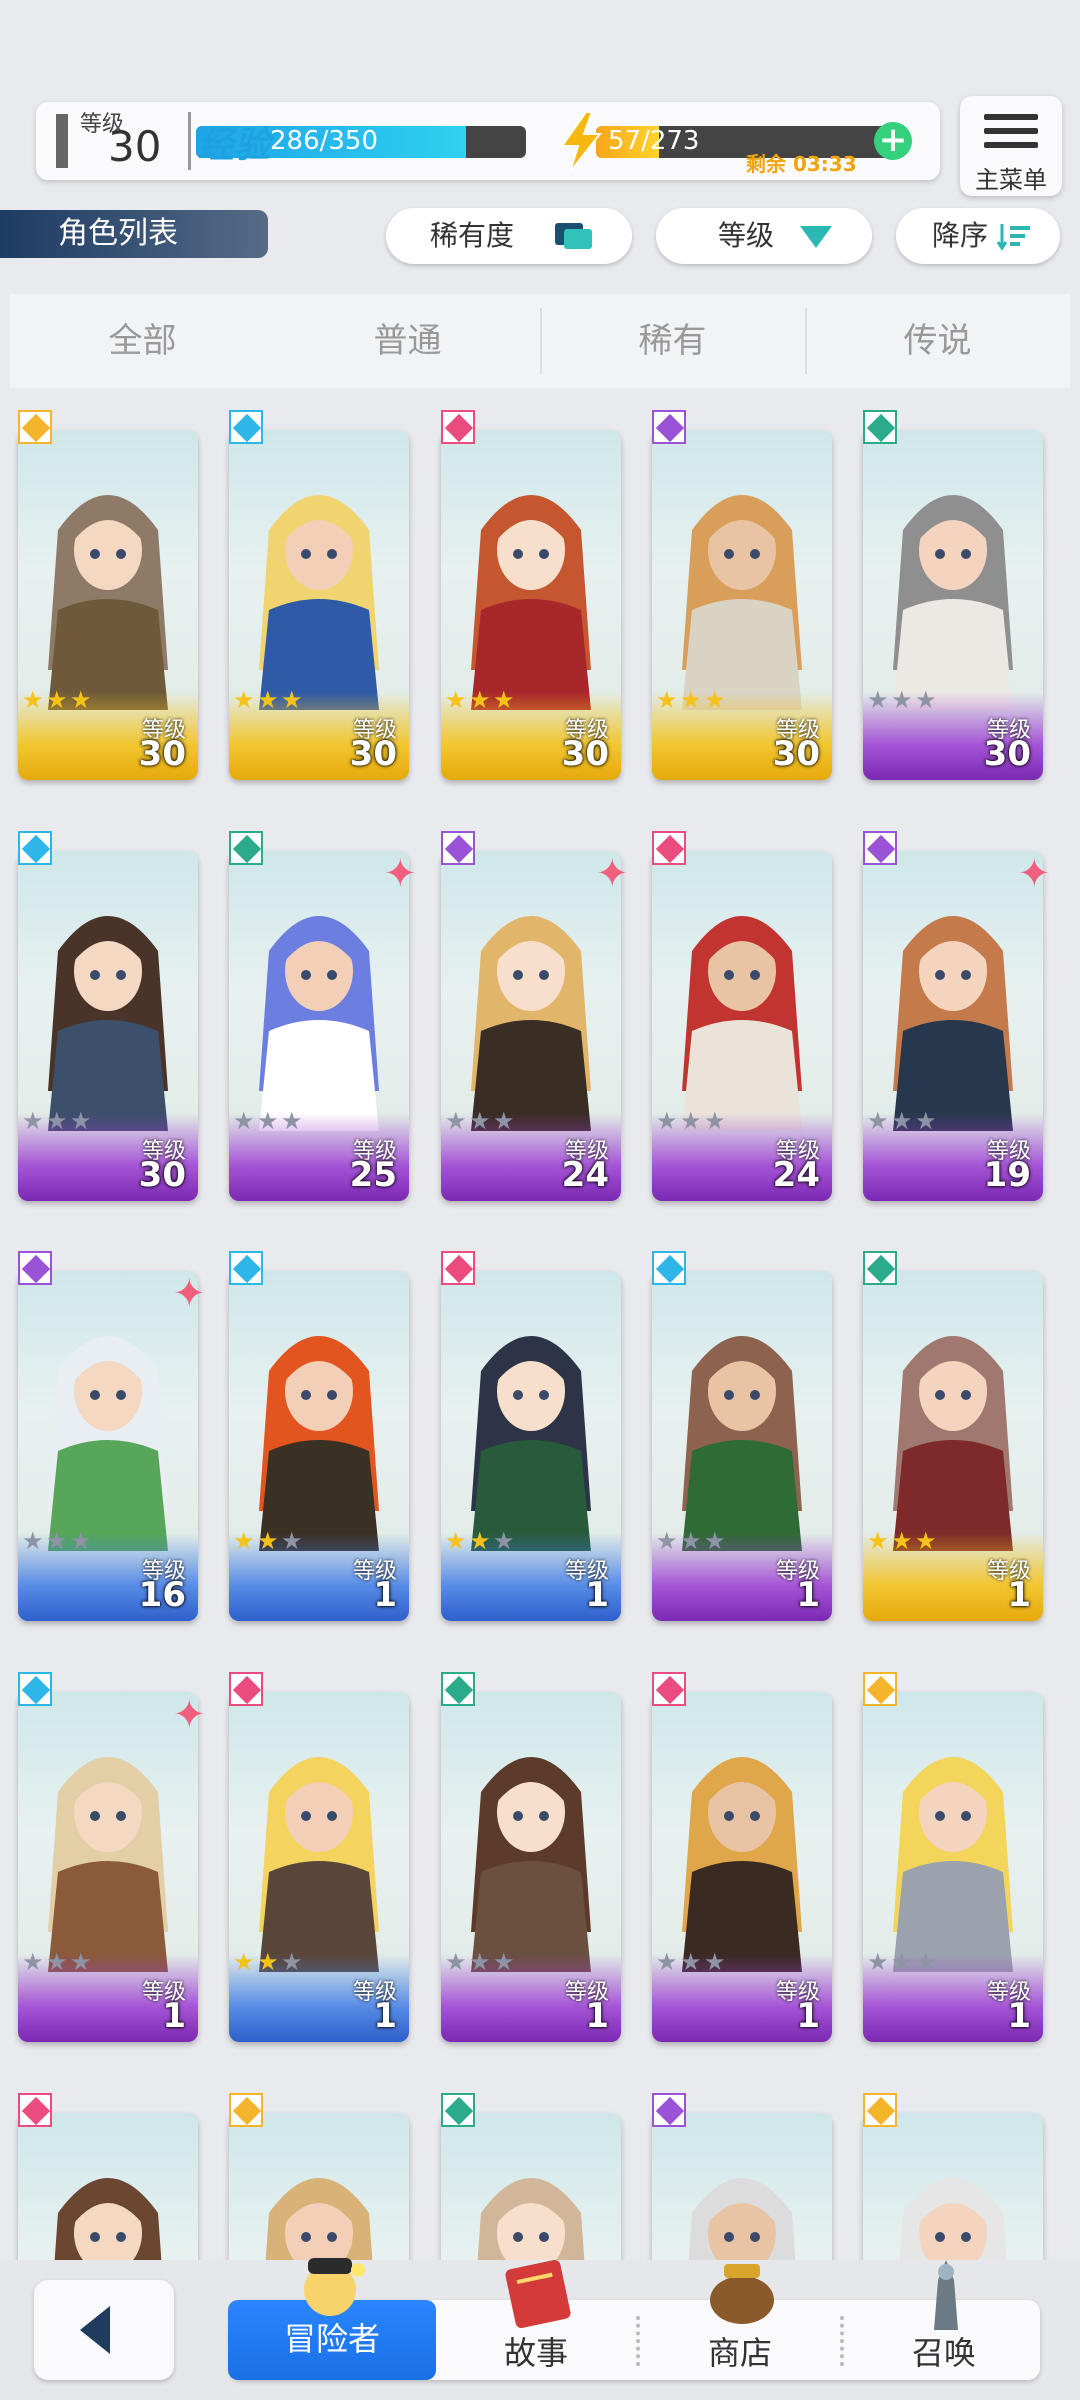 The image size is (1080, 2400). I want to click on level-value: 30, so click(135, 146).